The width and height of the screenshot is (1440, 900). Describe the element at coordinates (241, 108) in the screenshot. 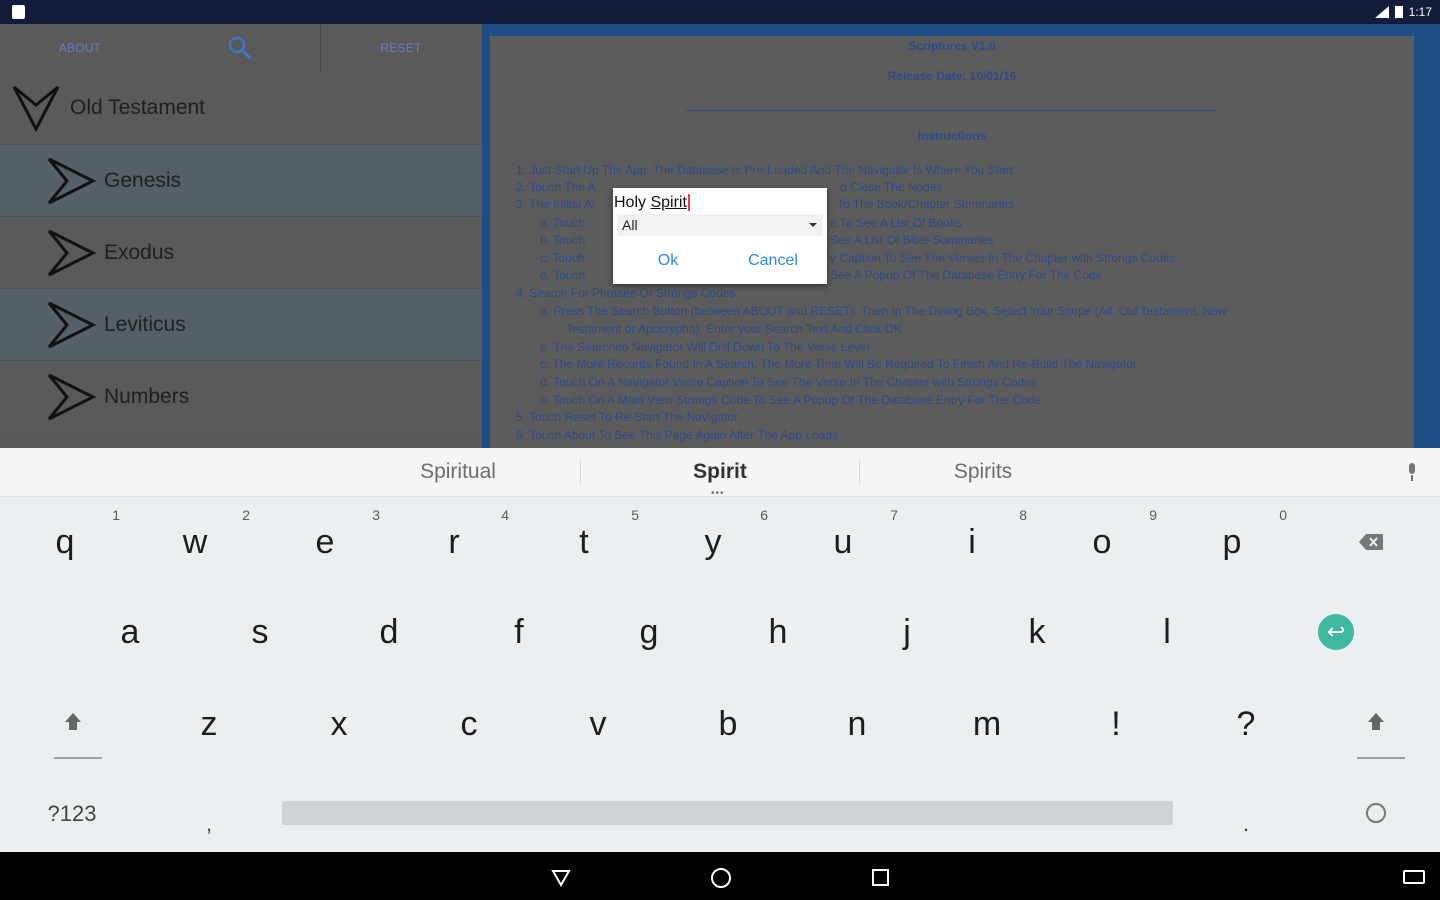

I see `tree-node-old-testament: Old Testament` at that location.